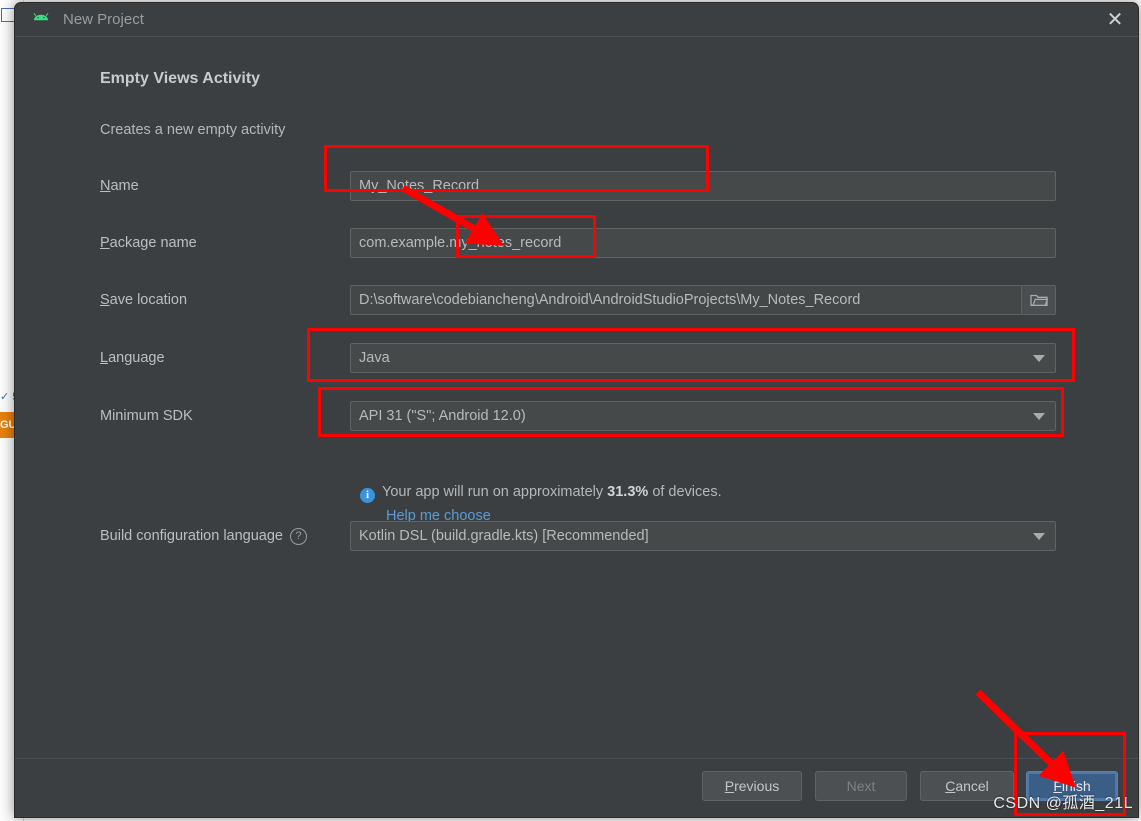  Describe the element at coordinates (41, 20) in the screenshot. I see `android-robot-icon` at that location.